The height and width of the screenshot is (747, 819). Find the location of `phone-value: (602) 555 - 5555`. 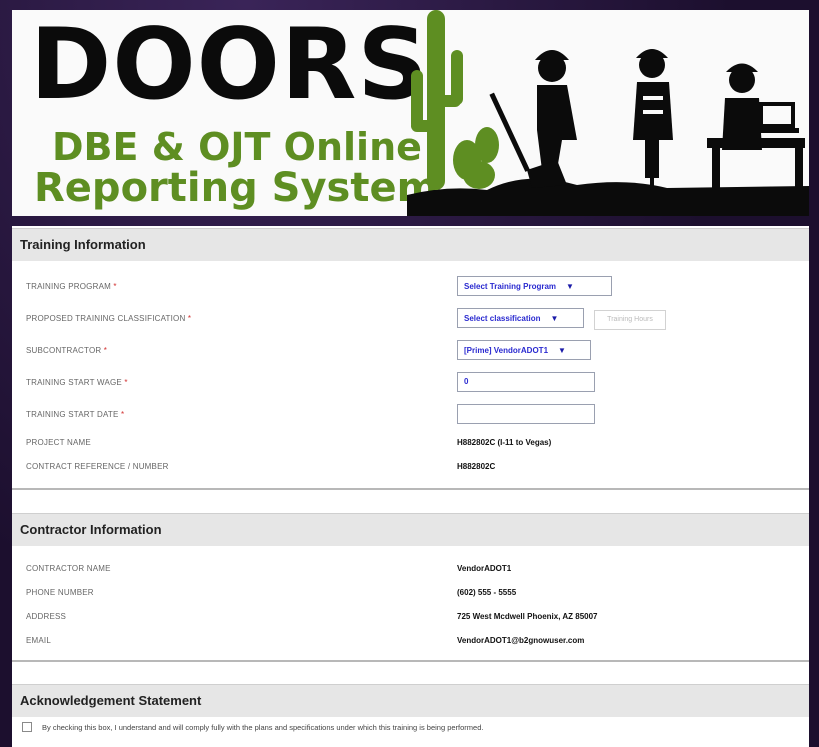

phone-value: (602) 555 - 5555 is located at coordinates (487, 592).